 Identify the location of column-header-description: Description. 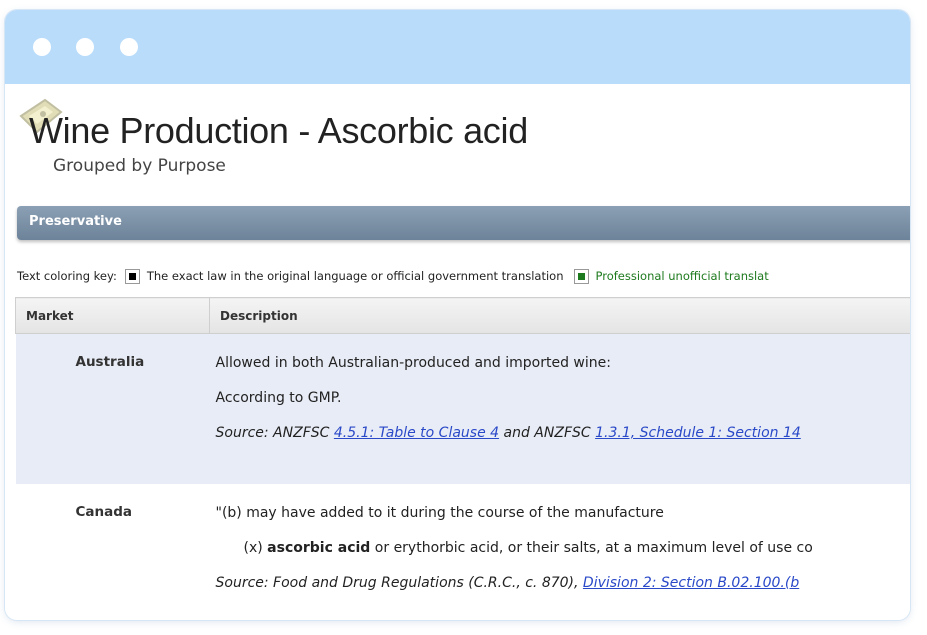
(559, 315).